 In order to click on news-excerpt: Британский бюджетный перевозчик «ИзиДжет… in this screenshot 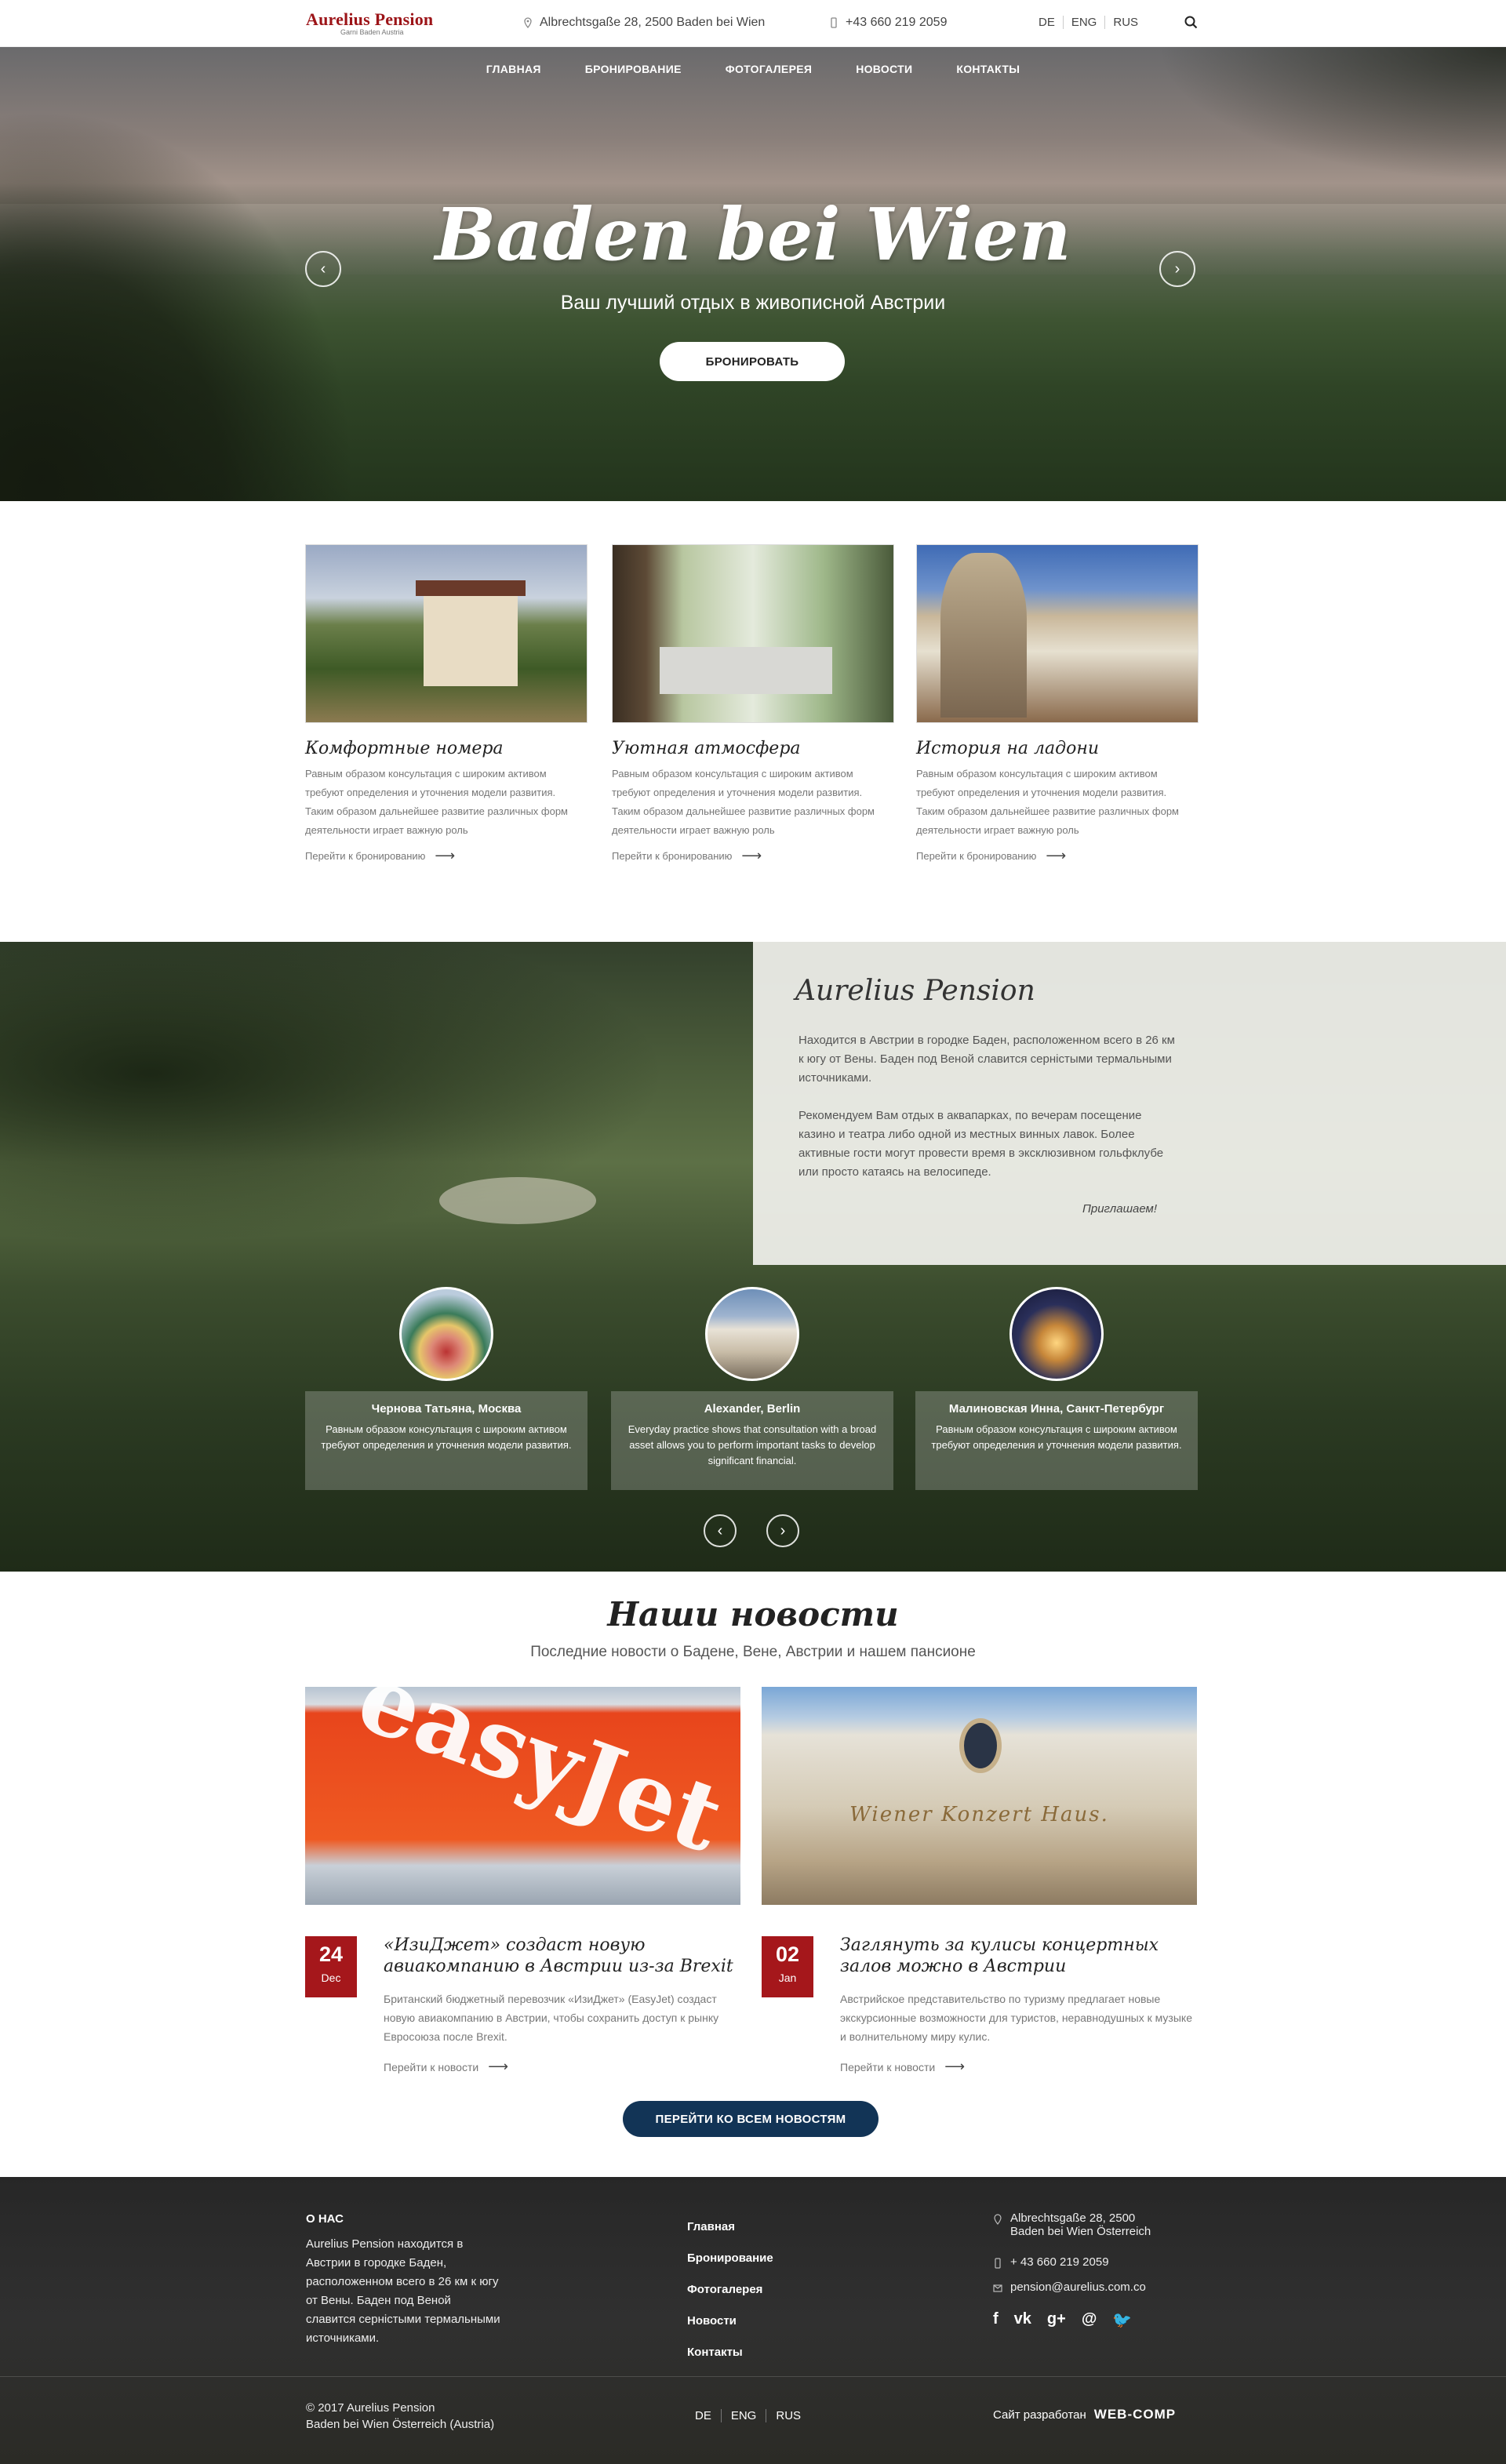, I will do `click(551, 2018)`.